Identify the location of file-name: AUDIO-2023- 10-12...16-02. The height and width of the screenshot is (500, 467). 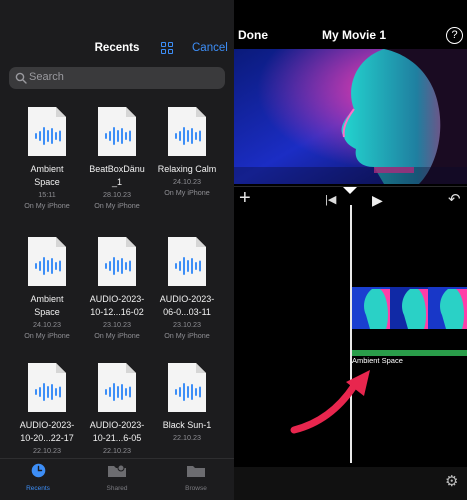
(117, 306).